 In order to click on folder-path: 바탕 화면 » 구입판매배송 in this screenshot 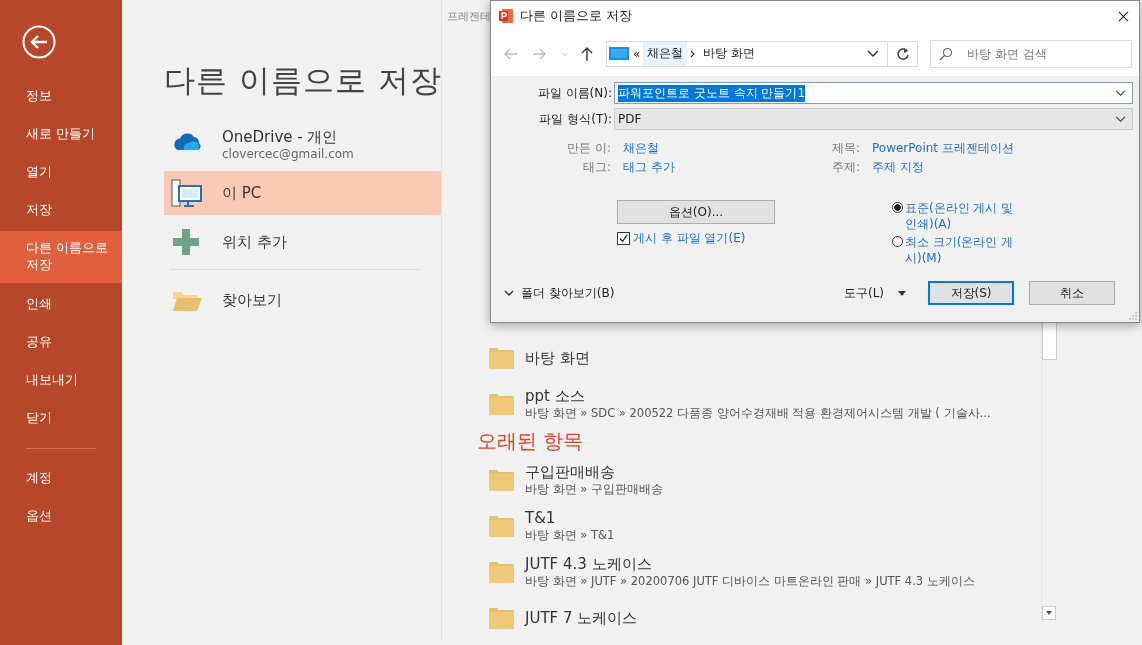, I will do `click(594, 489)`.